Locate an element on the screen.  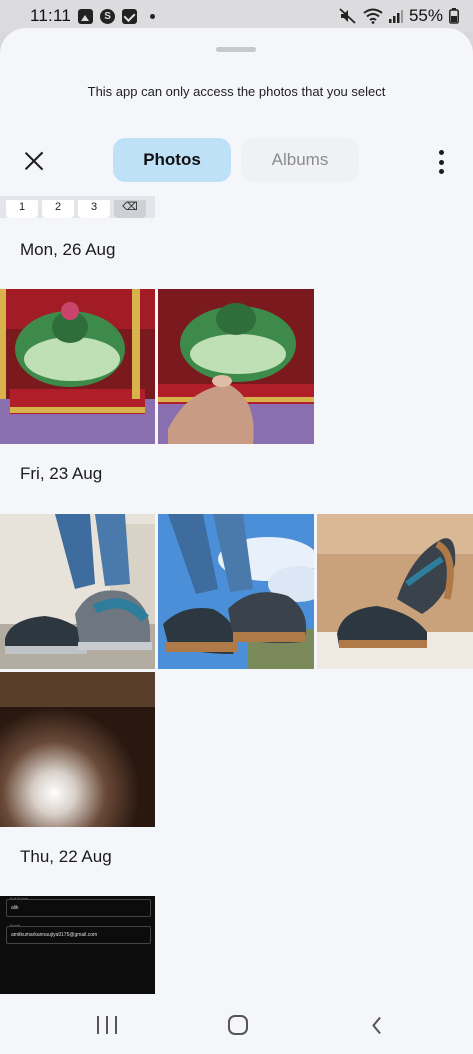
mute-icon is located at coordinates (347, 16).